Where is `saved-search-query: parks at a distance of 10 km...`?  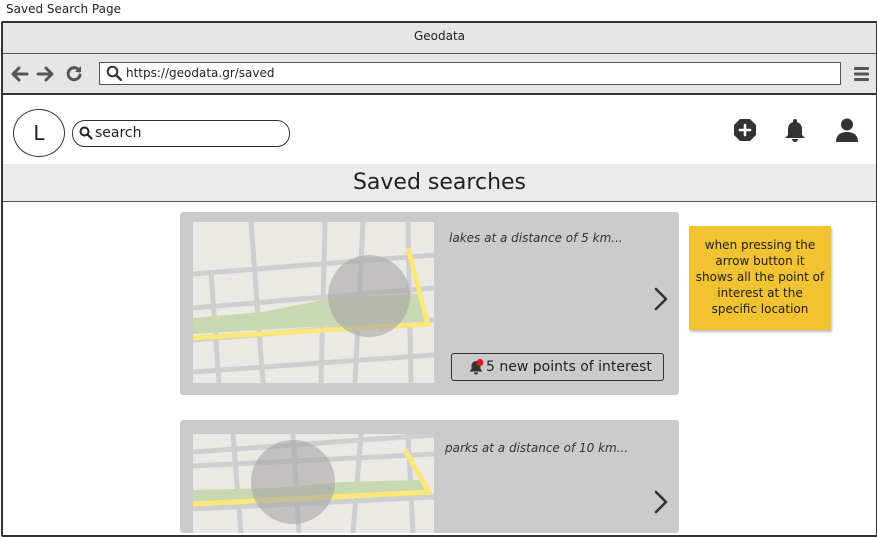 saved-search-query: parks at a distance of 10 km... is located at coordinates (537, 448).